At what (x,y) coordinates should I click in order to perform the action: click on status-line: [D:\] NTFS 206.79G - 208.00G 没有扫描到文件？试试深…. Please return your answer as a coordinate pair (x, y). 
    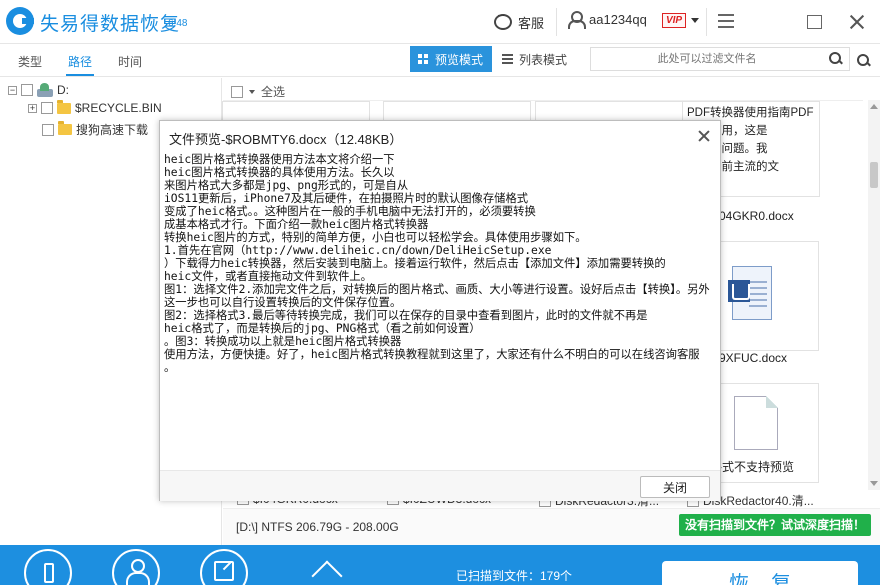
    Looking at the image, I should click on (551, 526).